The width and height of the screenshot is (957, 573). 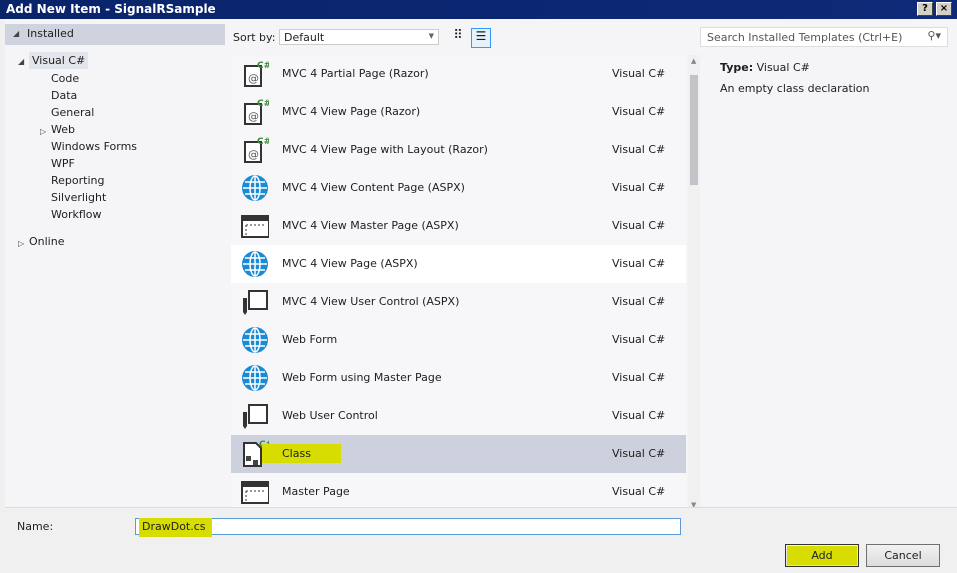 I want to click on search-icon: ⚲▾, so click(x=934, y=35).